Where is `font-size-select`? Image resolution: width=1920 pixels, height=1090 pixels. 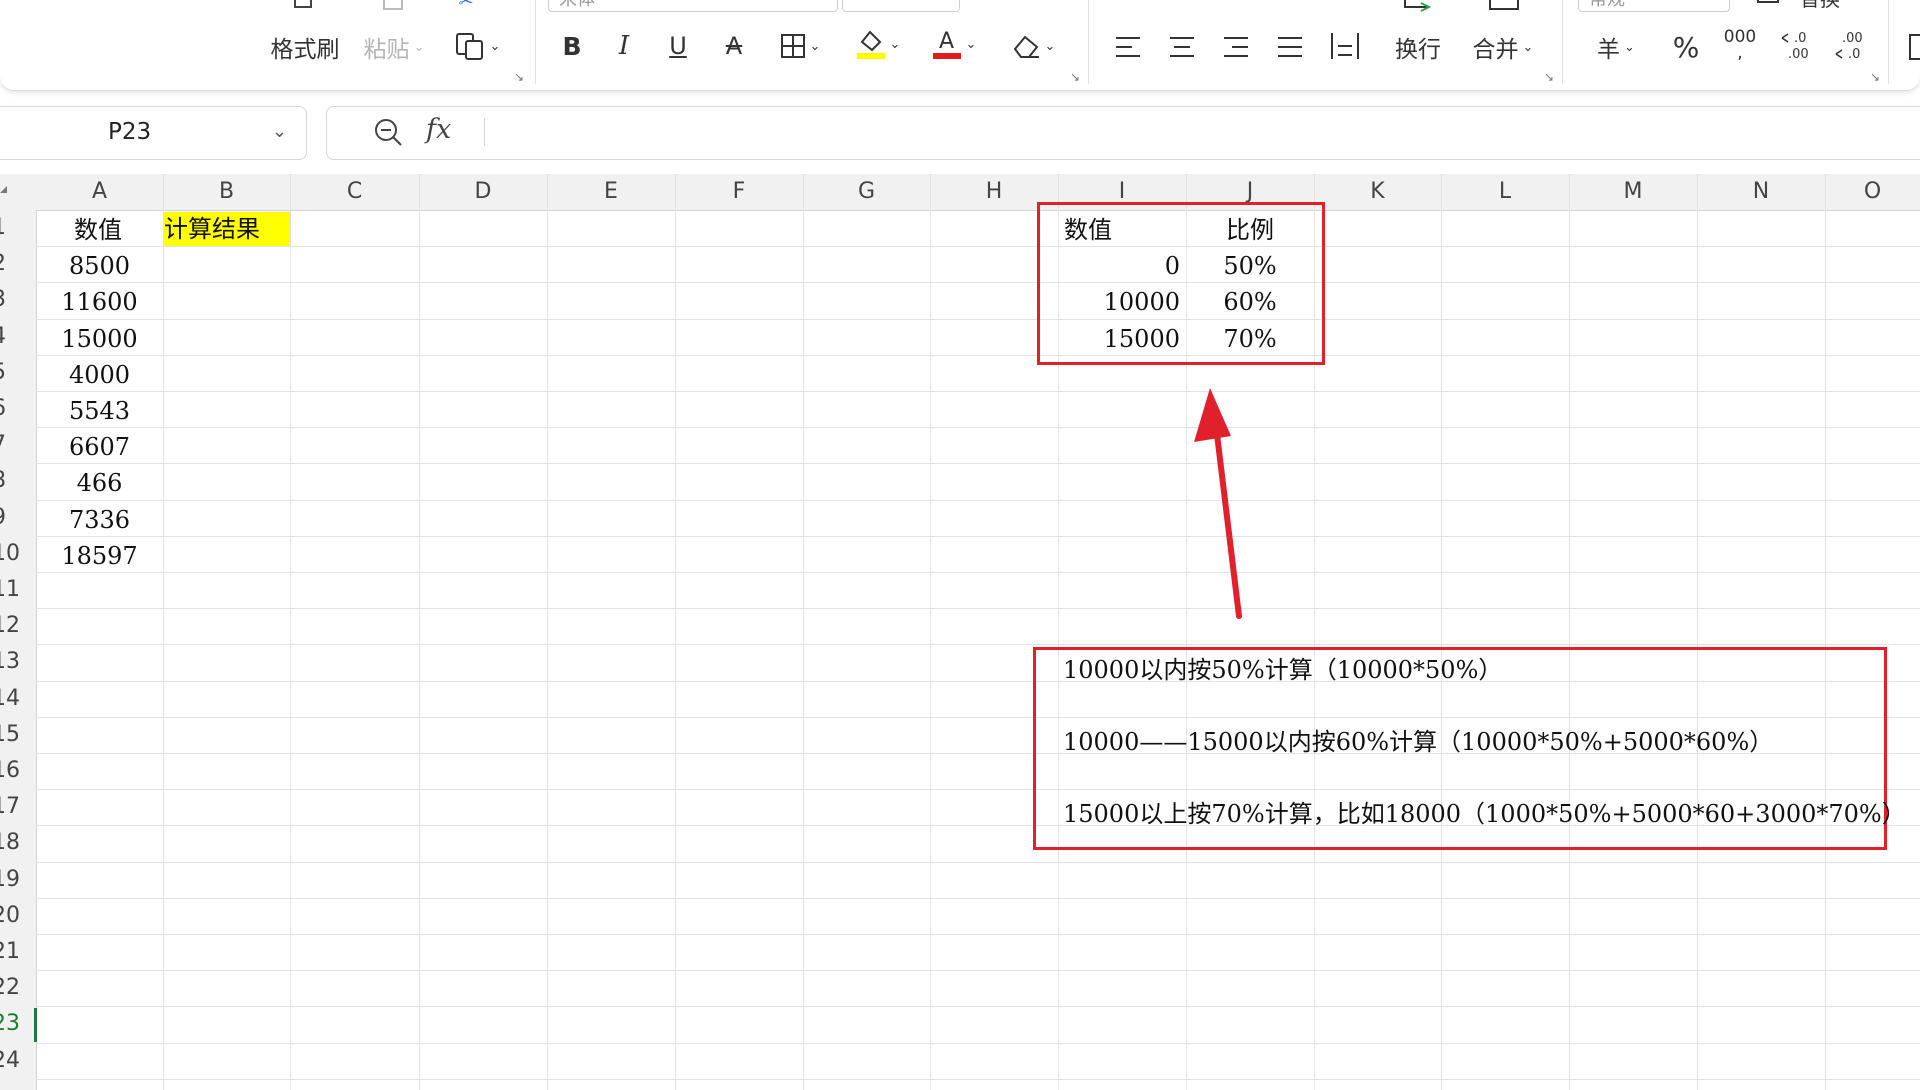
font-size-select is located at coordinates (901, 6).